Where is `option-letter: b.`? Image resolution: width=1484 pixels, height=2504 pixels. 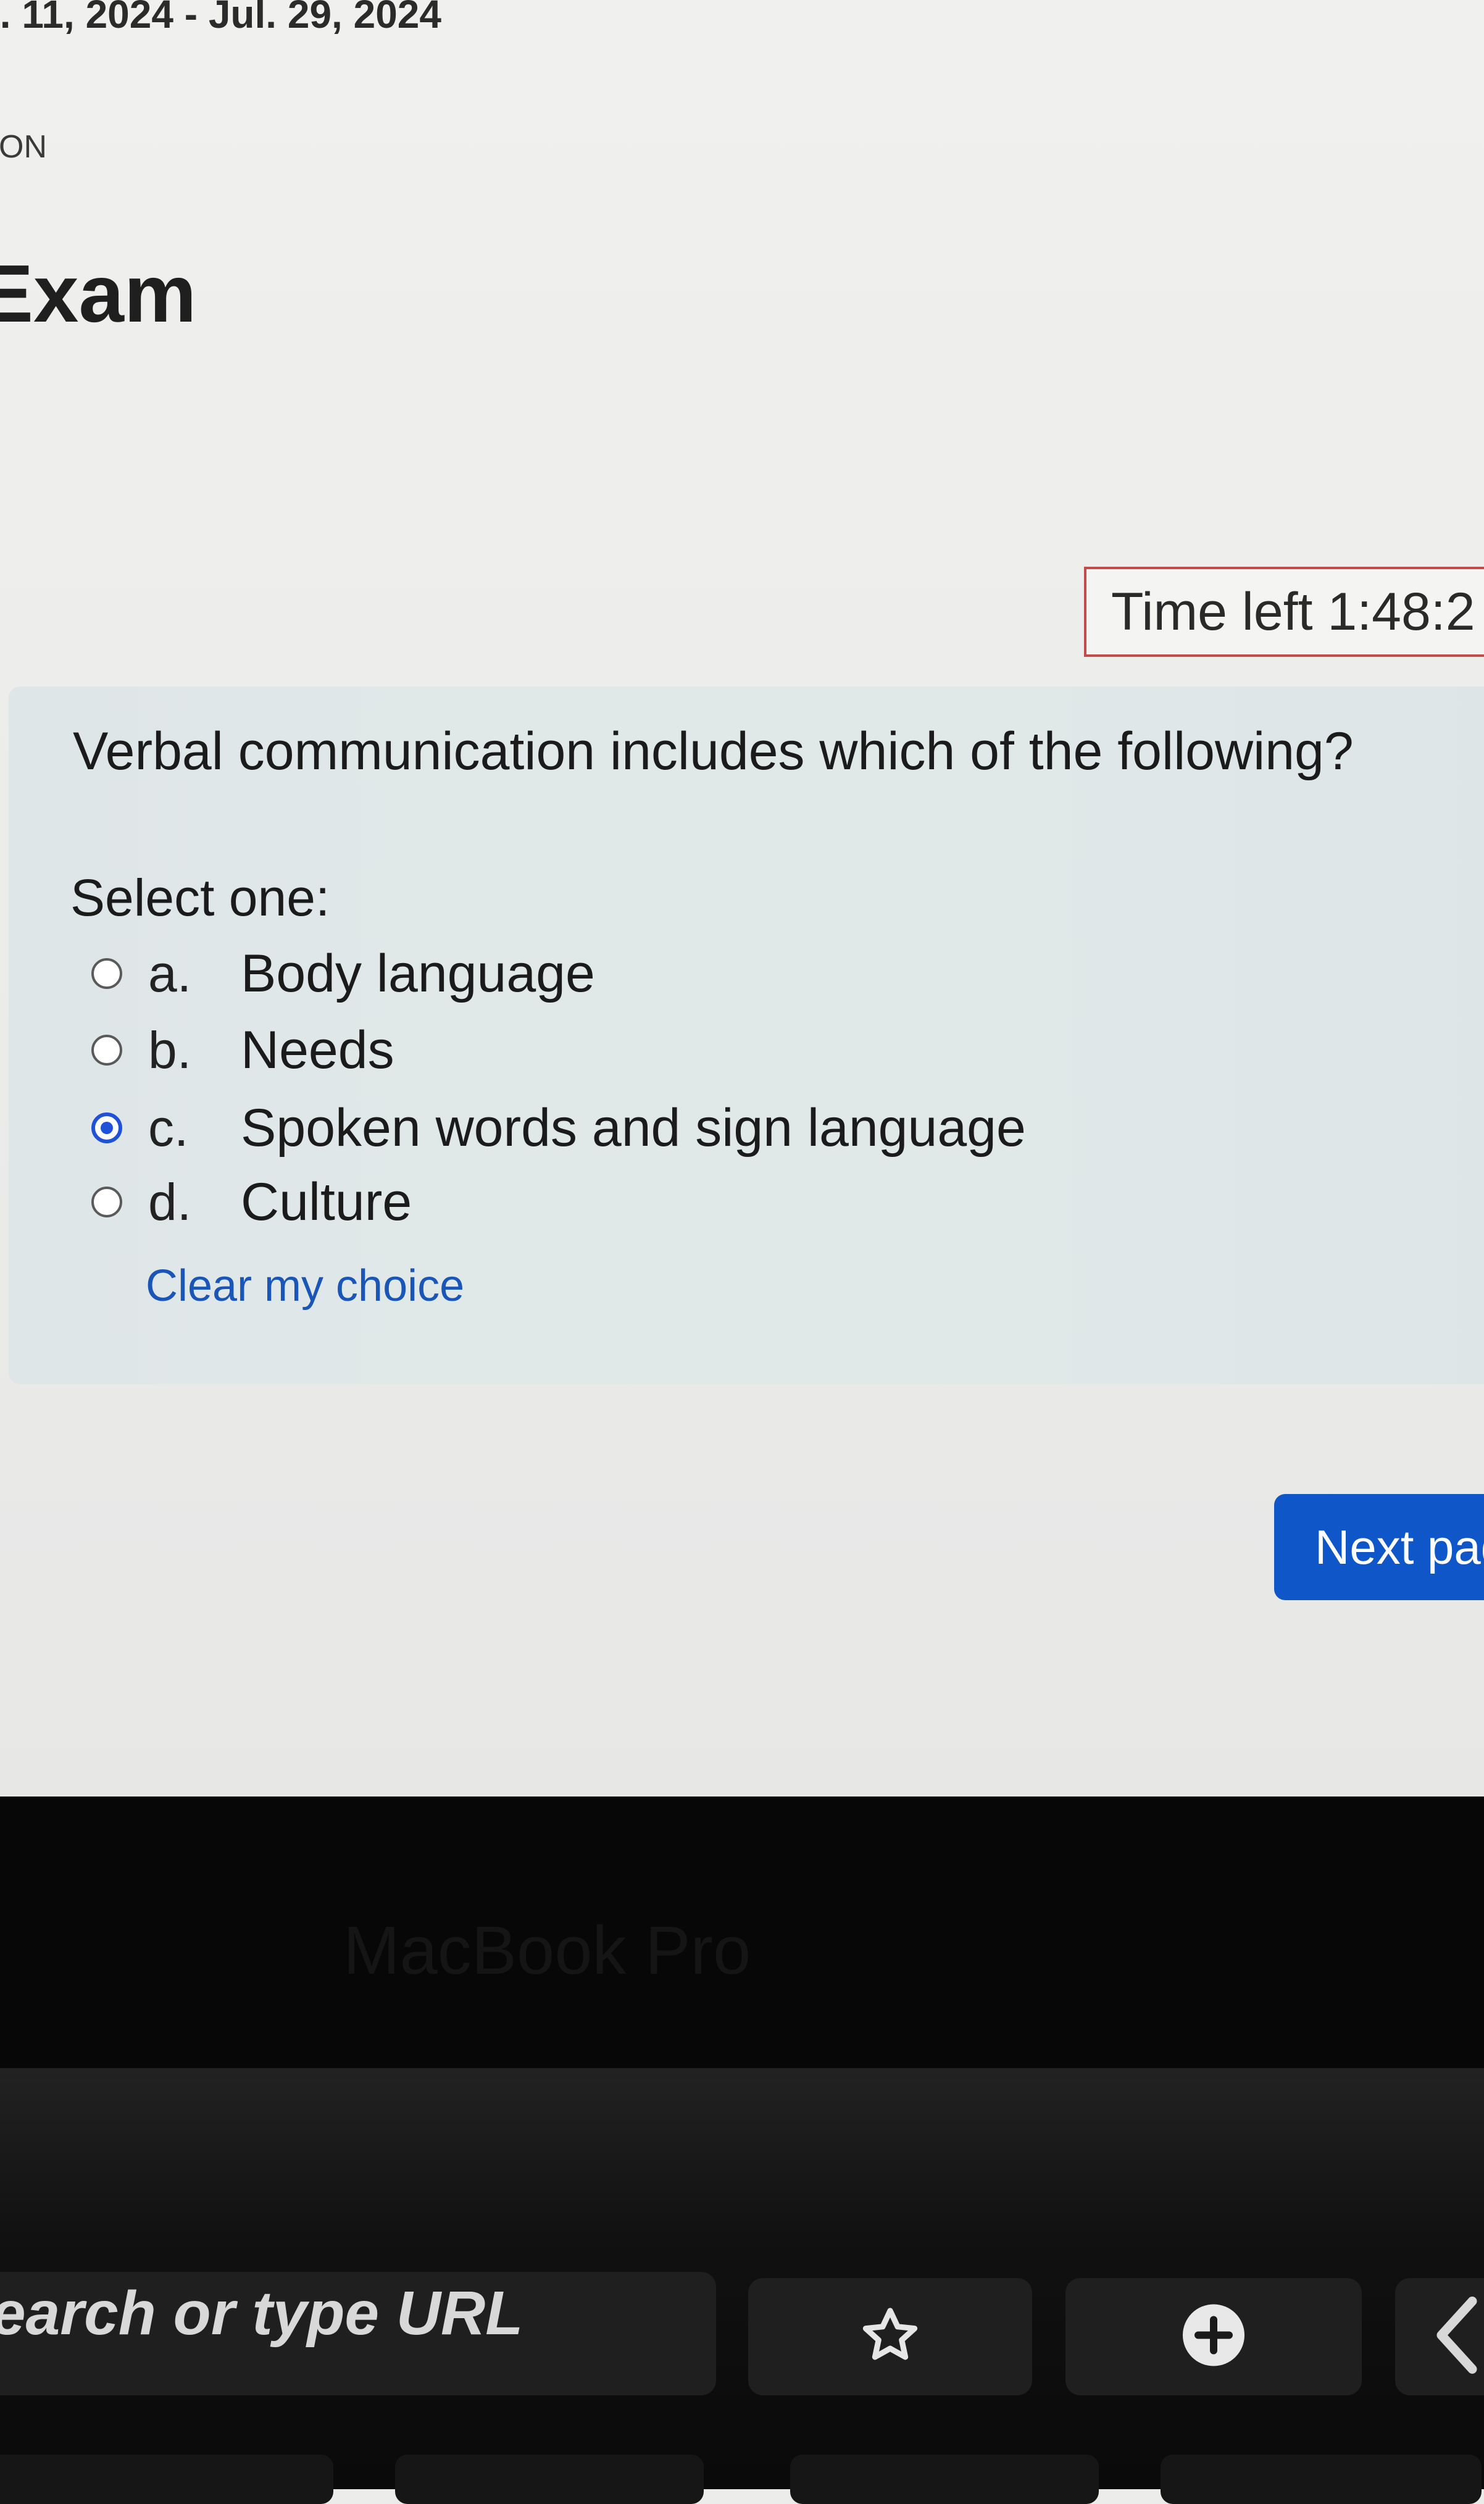 option-letter: b. is located at coordinates (170, 1049).